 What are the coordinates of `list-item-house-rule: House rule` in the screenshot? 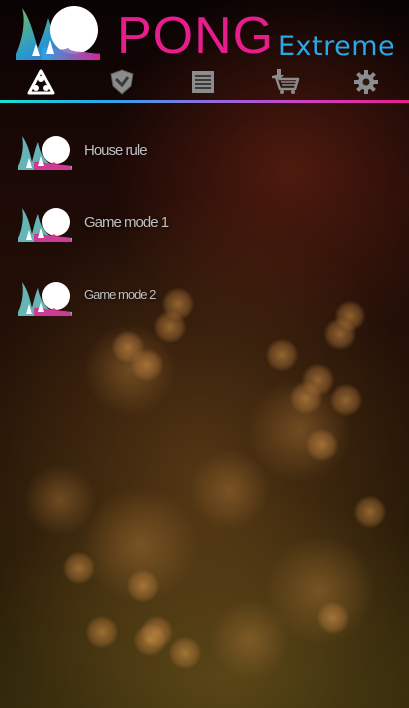 It's located at (204, 150).